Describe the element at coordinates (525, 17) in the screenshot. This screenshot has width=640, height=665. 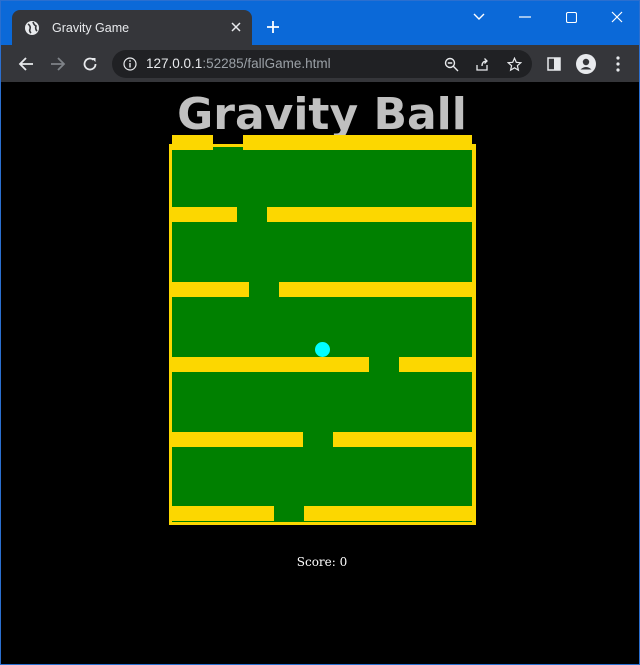
I see `minimize-icon` at that location.